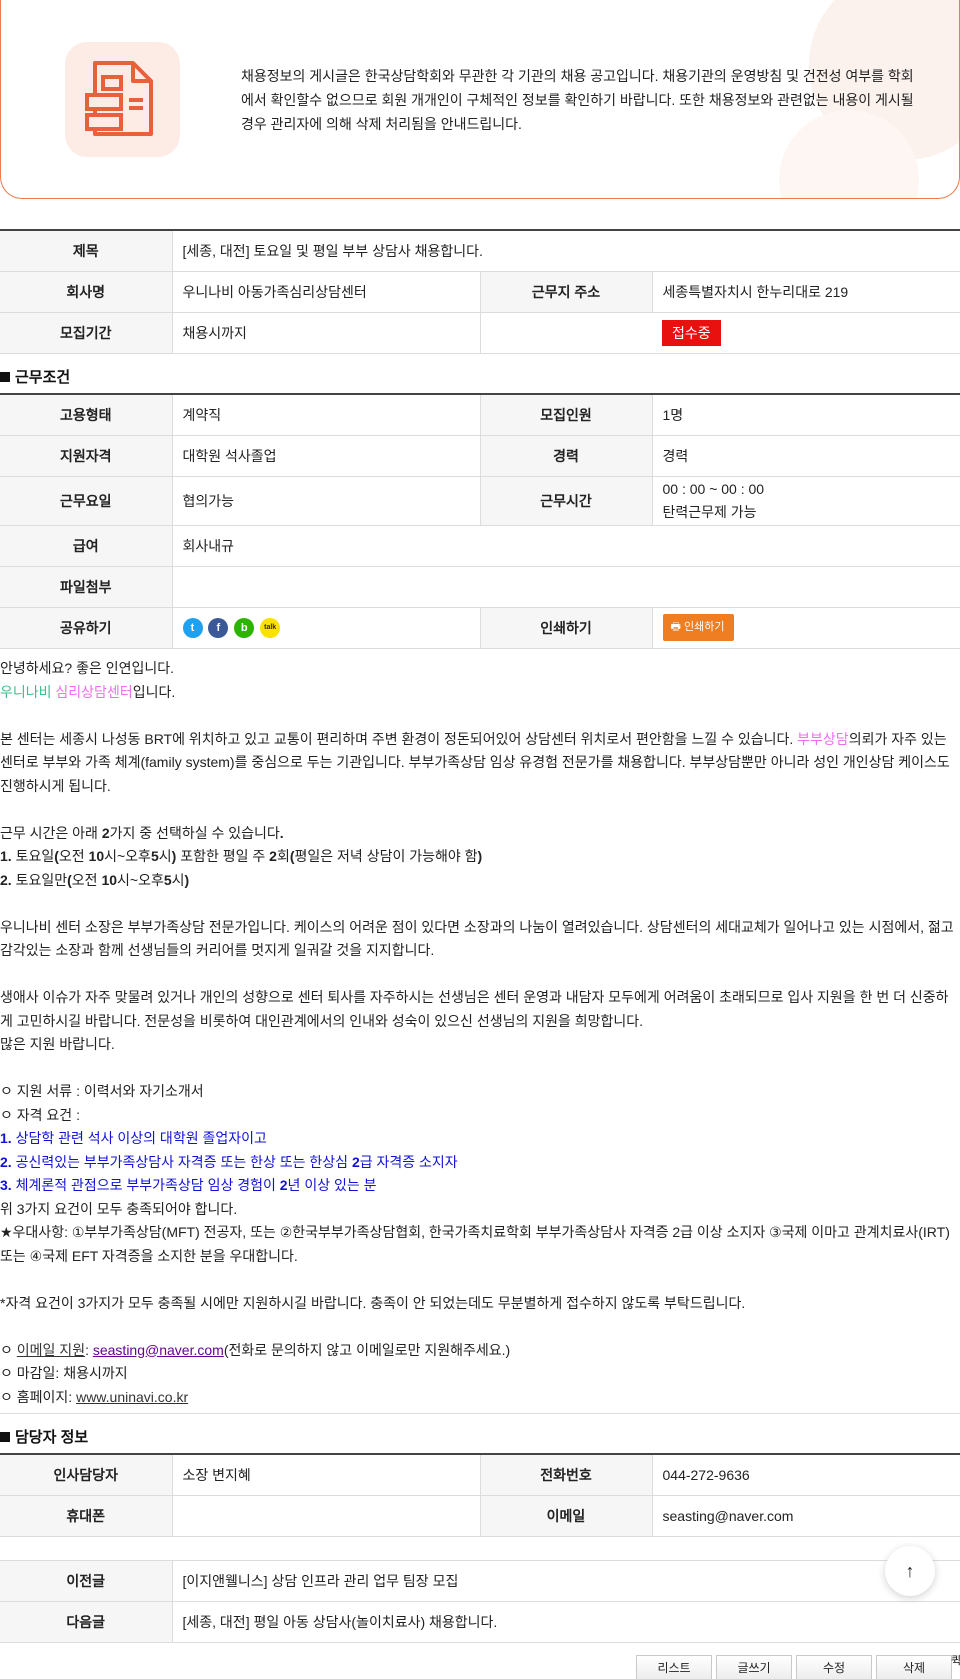 This screenshot has height=1679, width=960. I want to click on square-bullet-icon, so click(5, 1437).